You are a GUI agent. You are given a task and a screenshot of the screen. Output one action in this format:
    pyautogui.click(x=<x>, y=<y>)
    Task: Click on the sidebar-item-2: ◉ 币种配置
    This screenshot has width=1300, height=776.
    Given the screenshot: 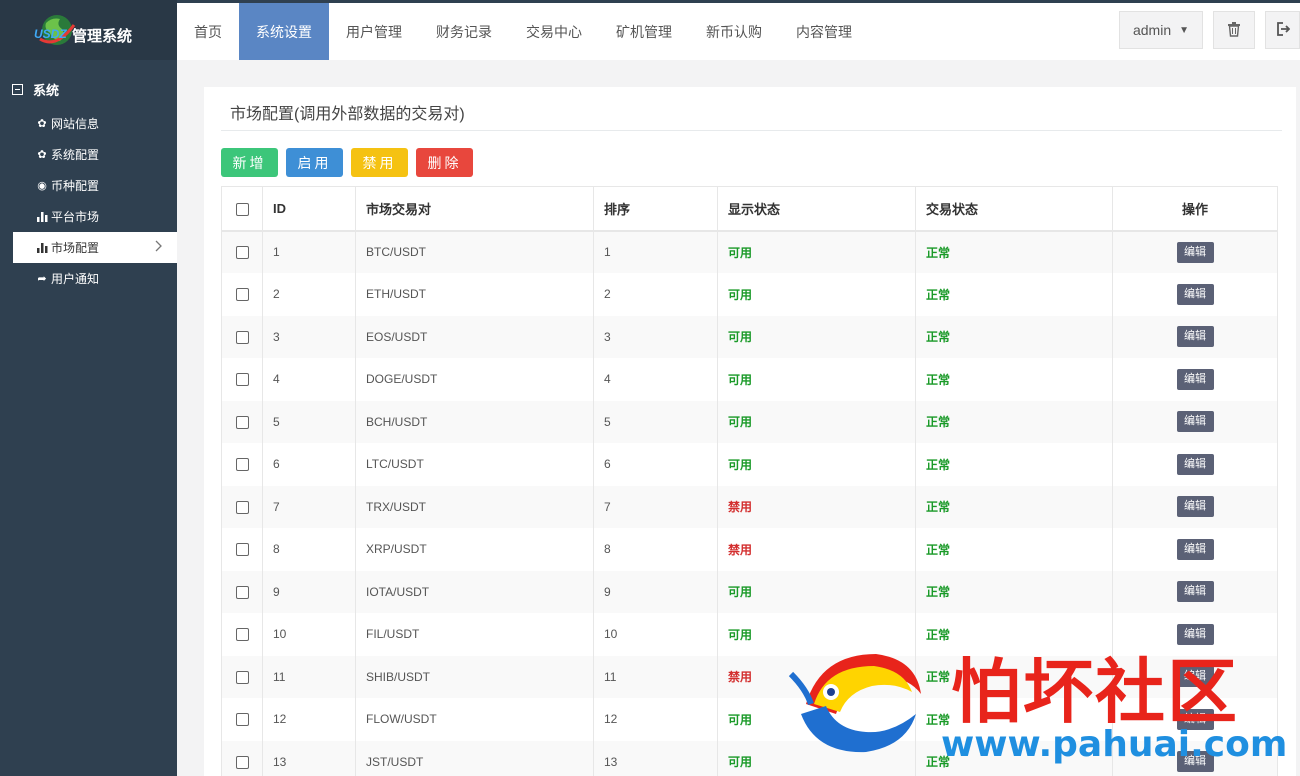 What is the action you would take?
    pyautogui.click(x=88, y=185)
    